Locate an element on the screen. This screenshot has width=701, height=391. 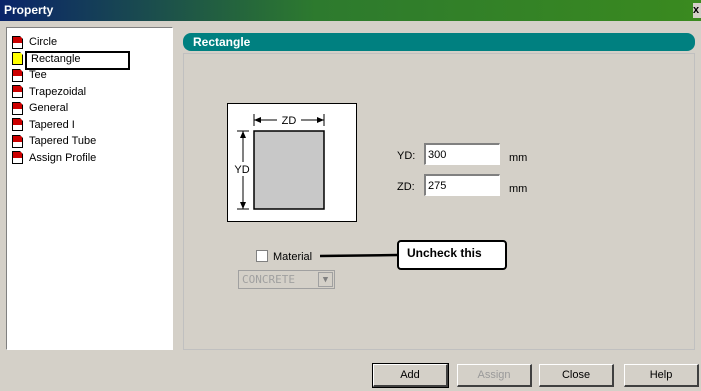
window-title: Property is located at coordinates (29, 10).